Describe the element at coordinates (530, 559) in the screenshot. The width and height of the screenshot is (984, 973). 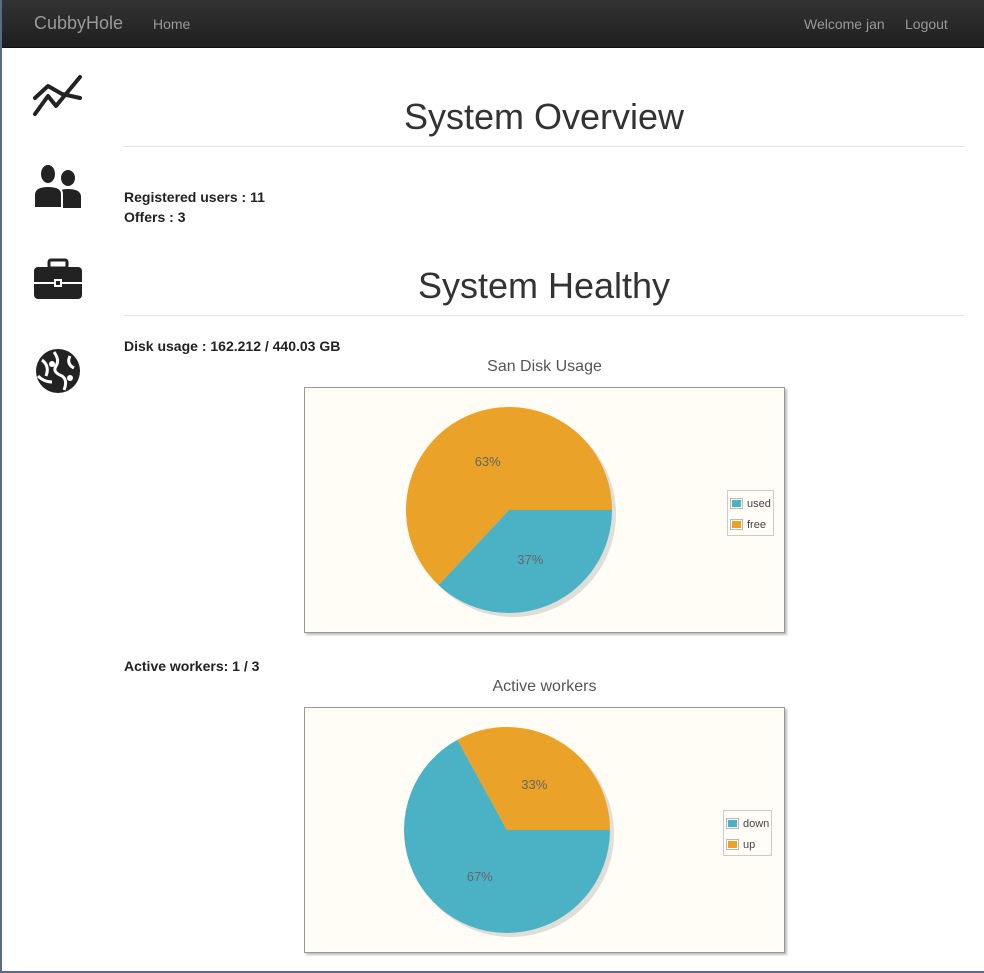
I see `pie-data-label: 37%` at that location.